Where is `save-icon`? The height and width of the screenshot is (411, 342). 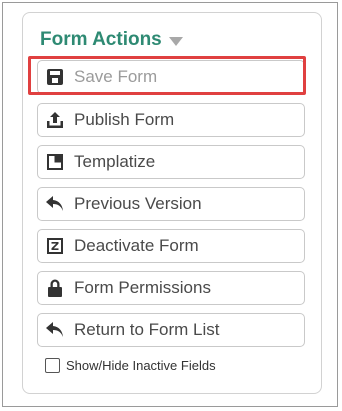
save-icon is located at coordinates (55, 77).